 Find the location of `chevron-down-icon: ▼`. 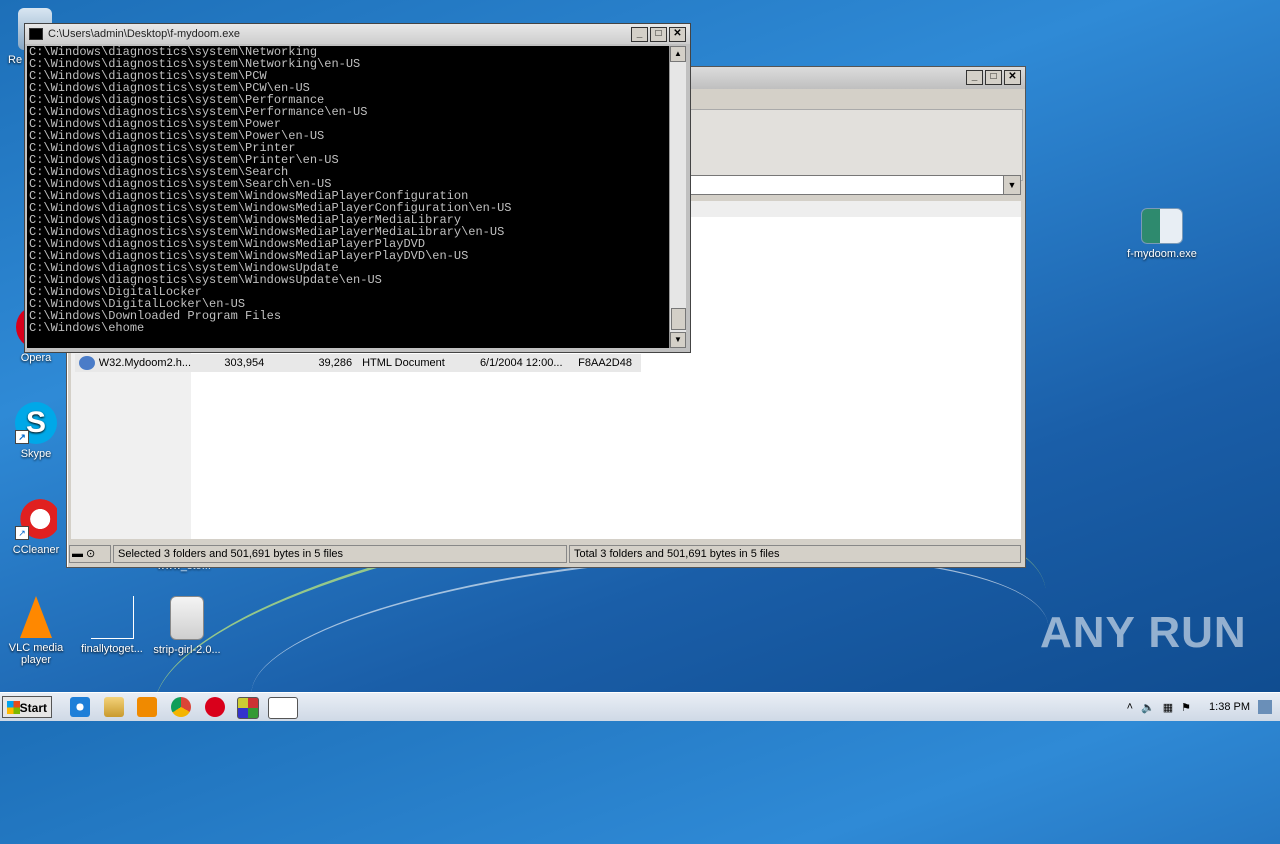

chevron-down-icon: ▼ is located at coordinates (1011, 185).